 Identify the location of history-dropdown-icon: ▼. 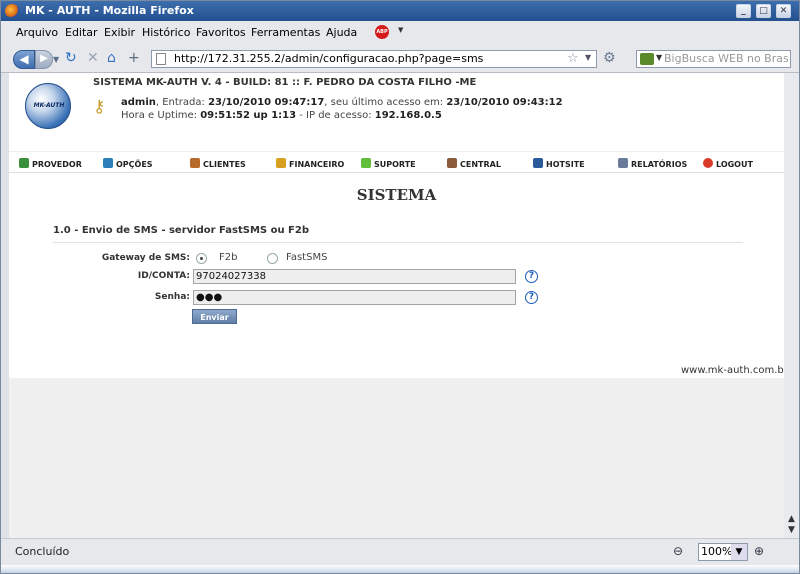
(56, 60).